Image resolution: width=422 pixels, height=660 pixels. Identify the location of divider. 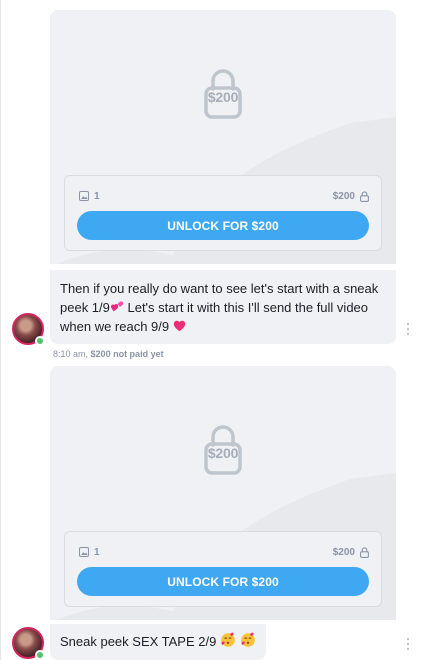
(0, 330).